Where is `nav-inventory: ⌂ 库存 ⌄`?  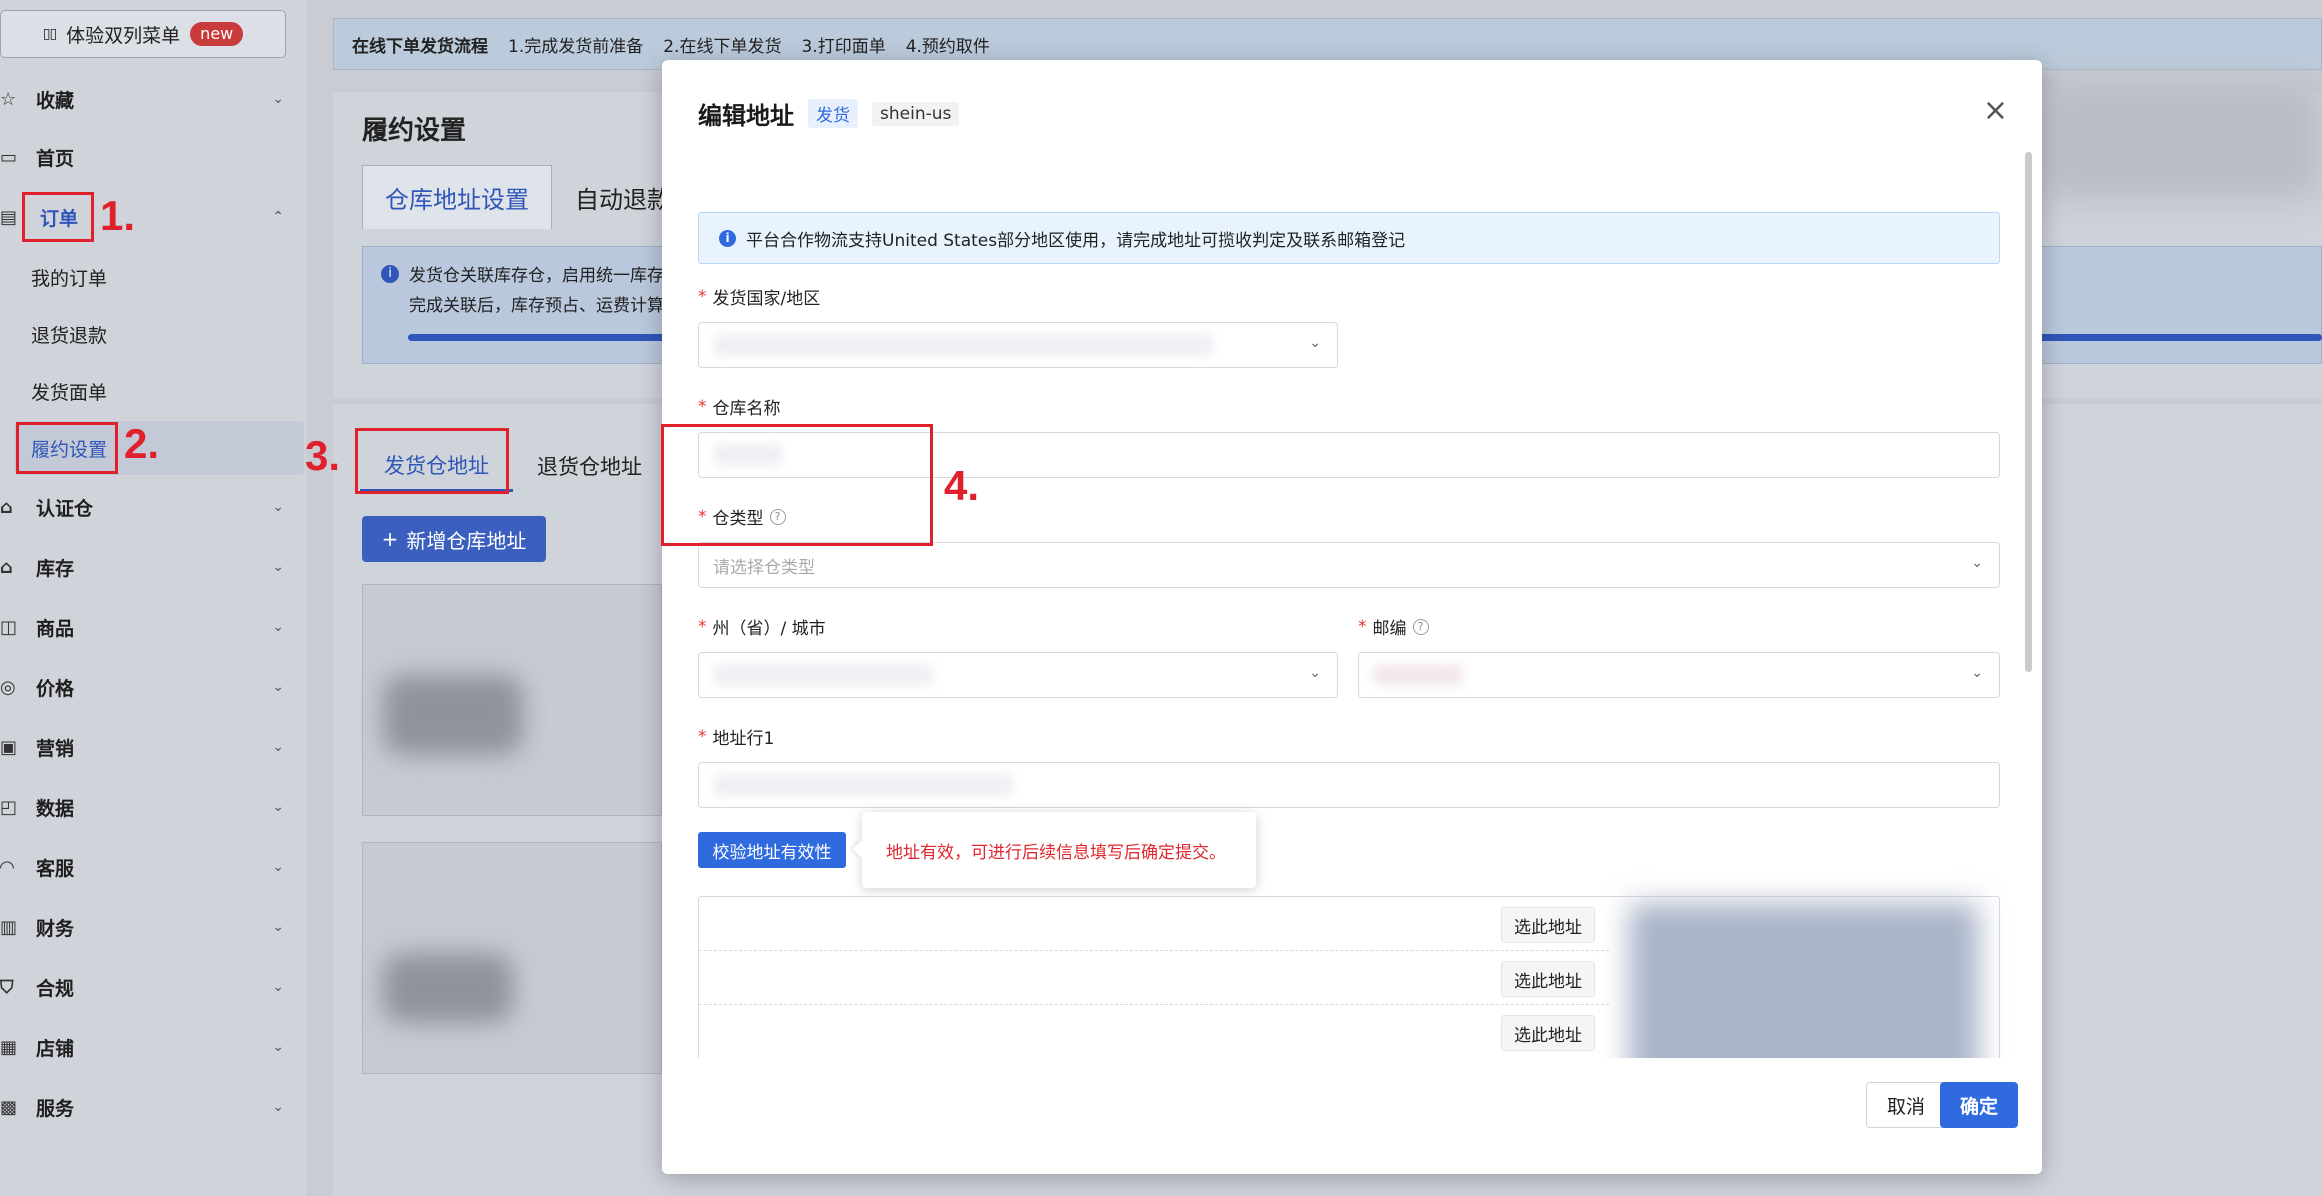 nav-inventory: ⌂ 库存 ⌄ is located at coordinates (150, 567).